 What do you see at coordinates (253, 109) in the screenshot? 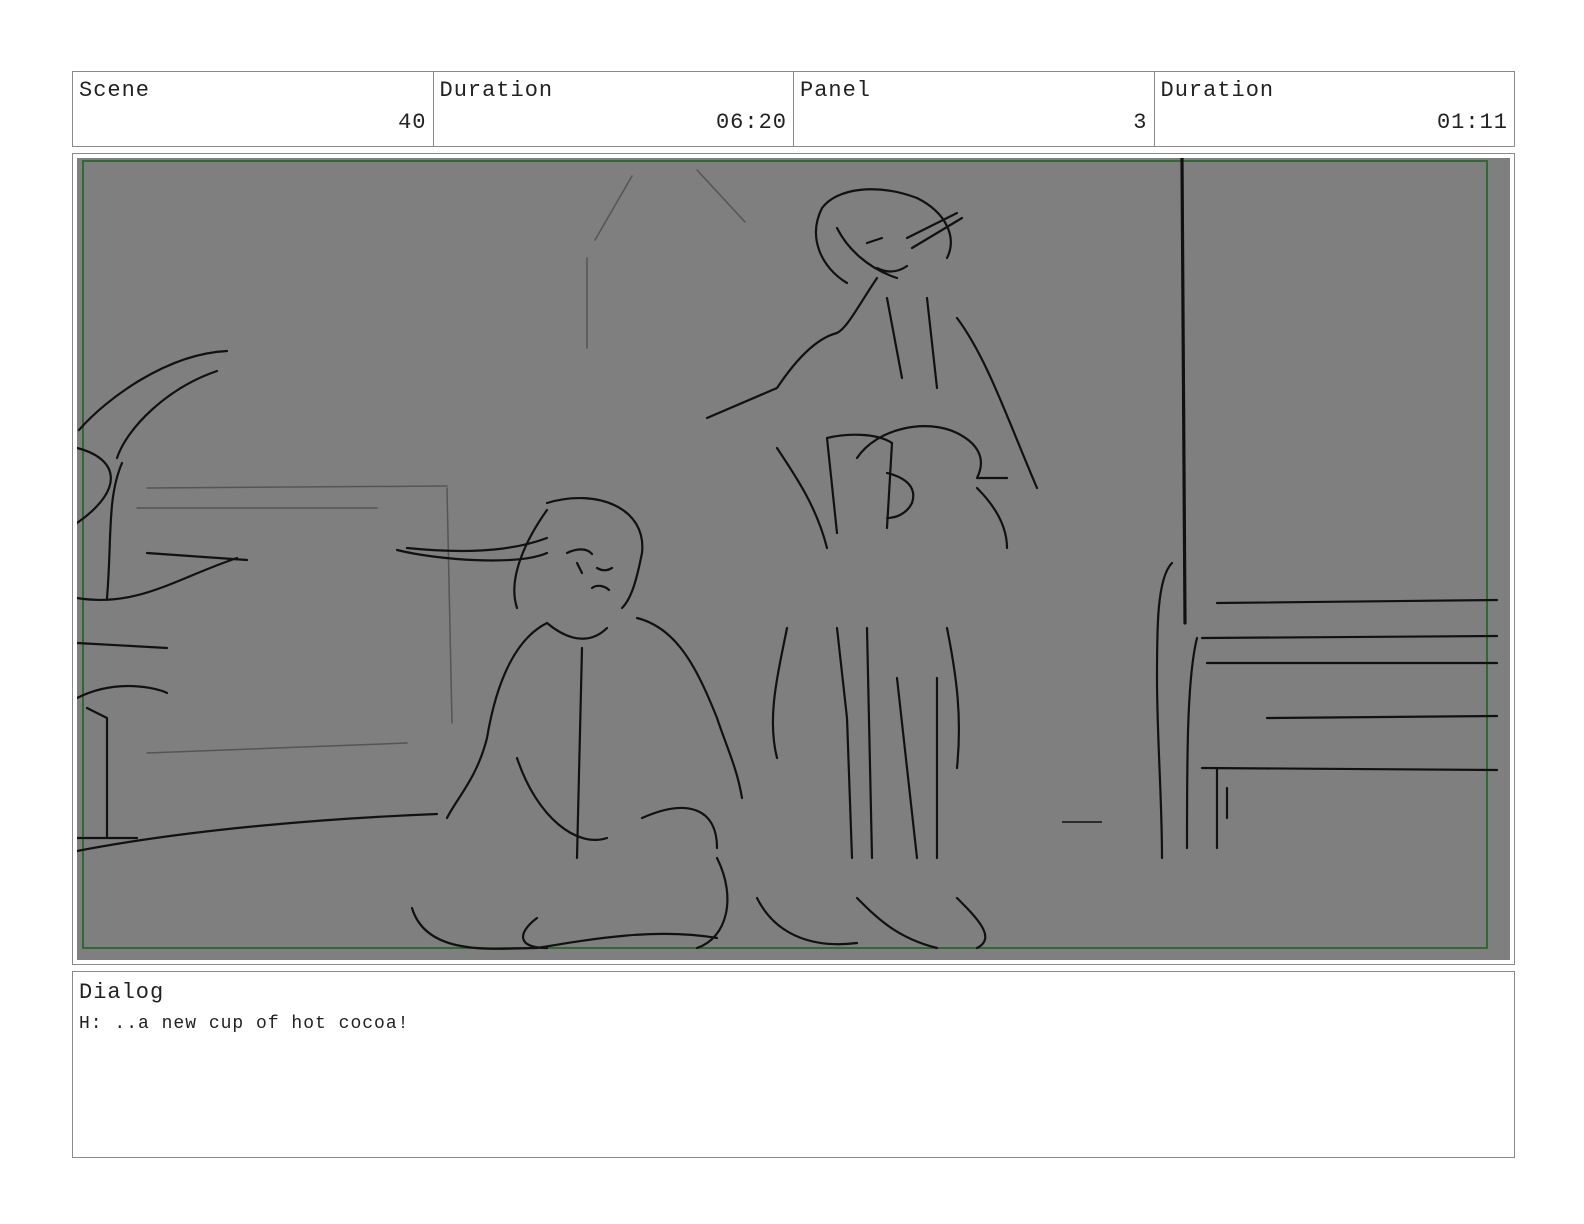
I see `scene-cell: Scene 40` at bounding box center [253, 109].